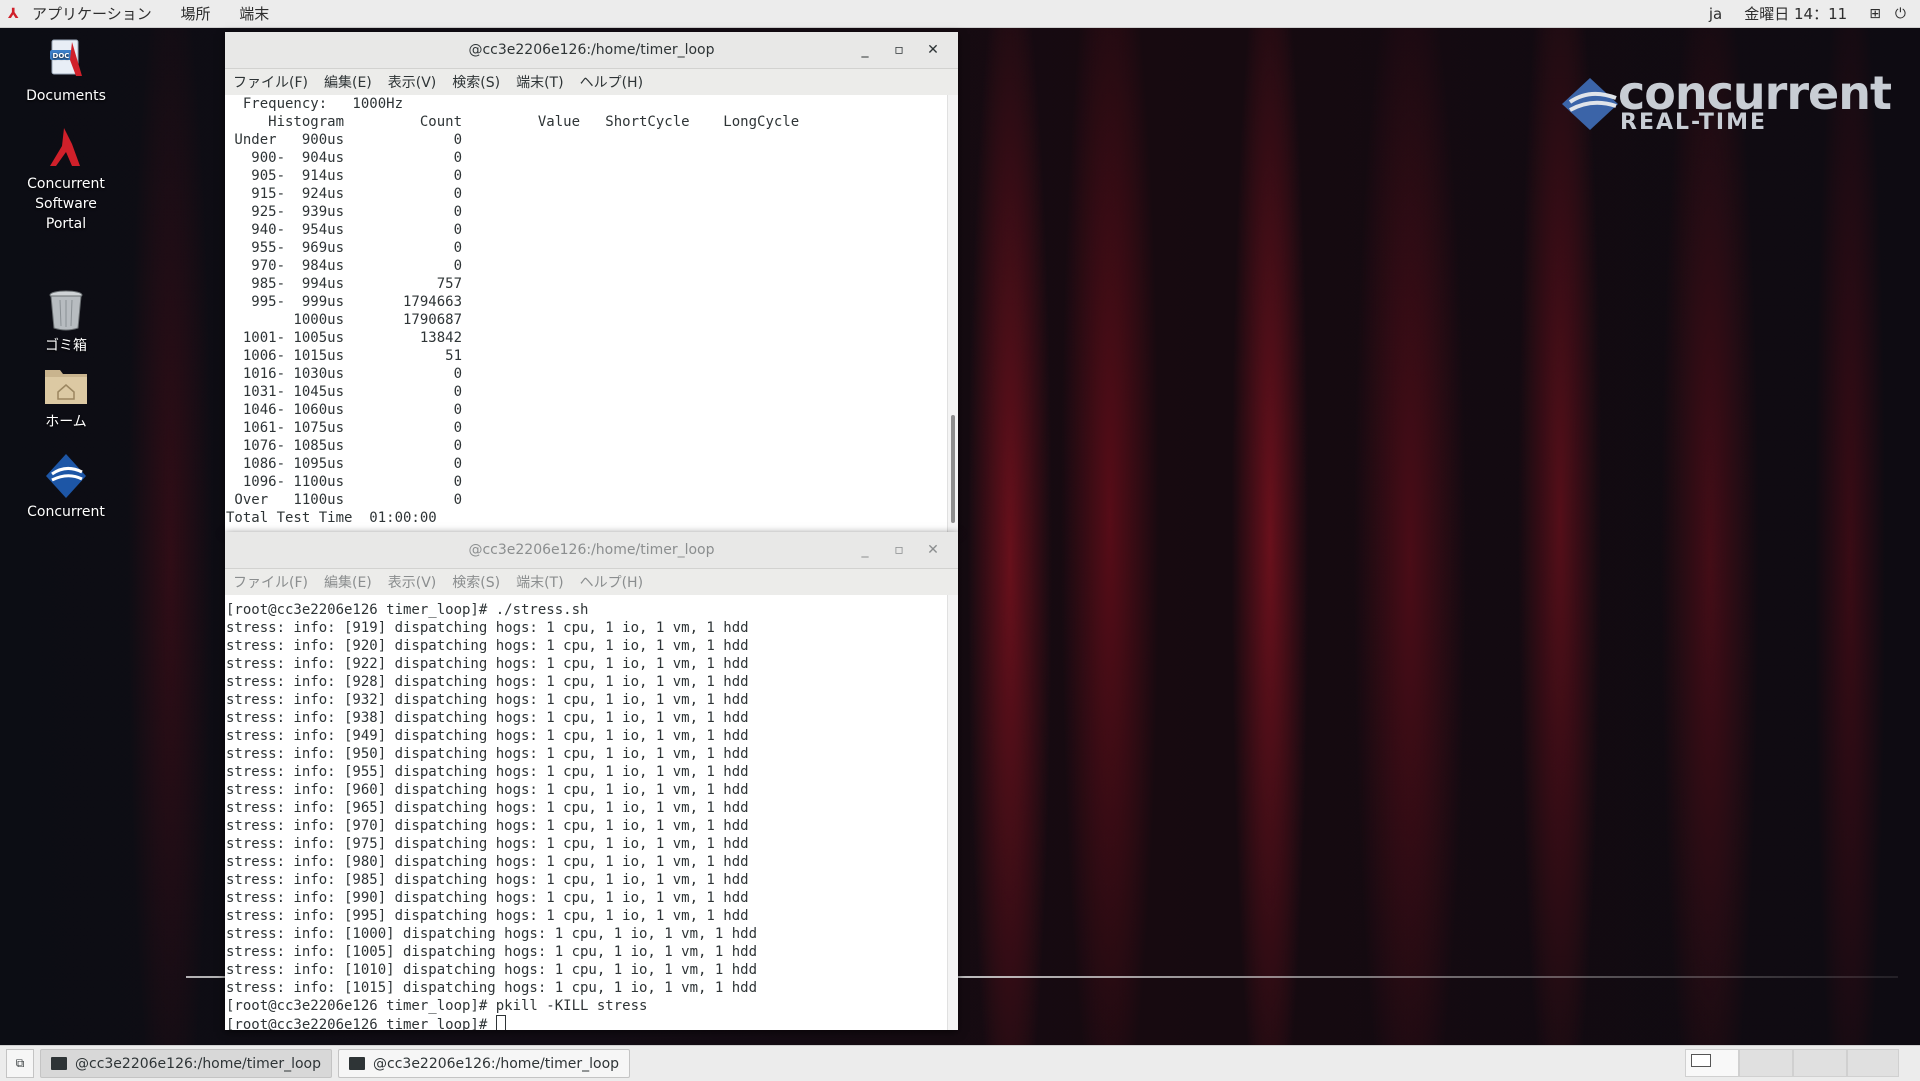 The width and height of the screenshot is (1920, 1081). What do you see at coordinates (66, 422) in the screenshot?
I see `desktop-icon-label: ホーム` at bounding box center [66, 422].